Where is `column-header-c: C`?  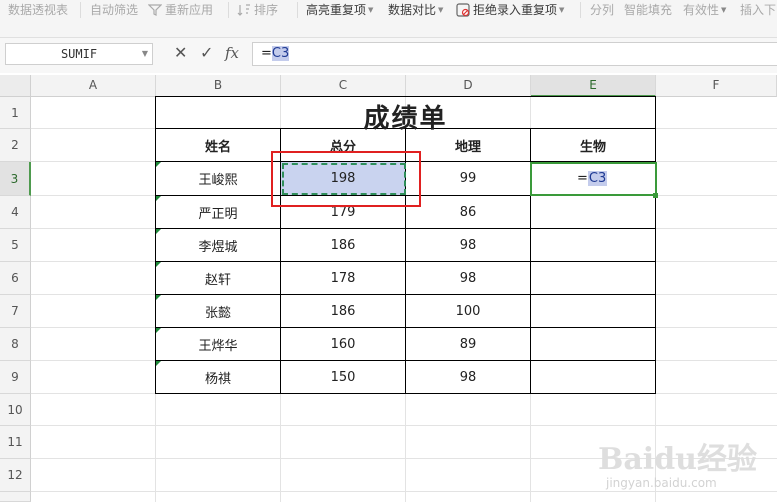 column-header-c: C is located at coordinates (343, 86).